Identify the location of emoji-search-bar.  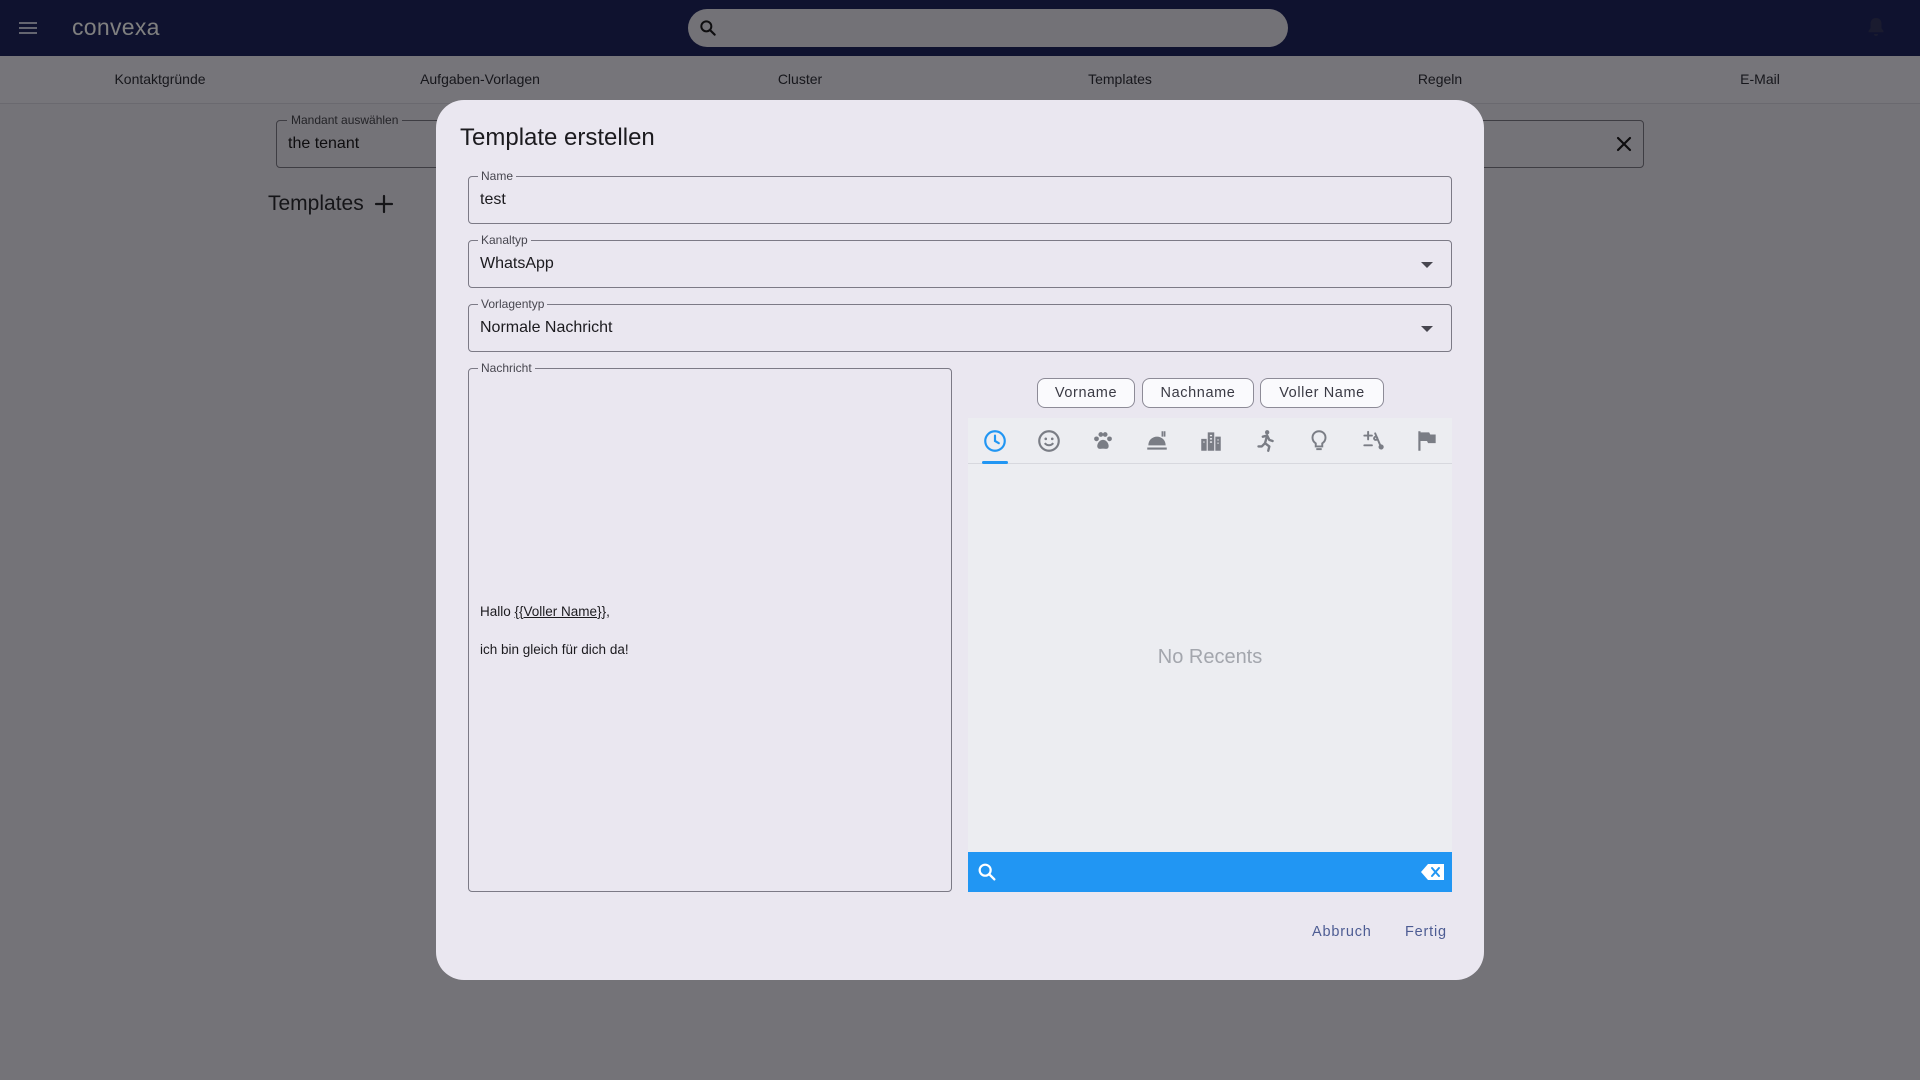
(1210, 872).